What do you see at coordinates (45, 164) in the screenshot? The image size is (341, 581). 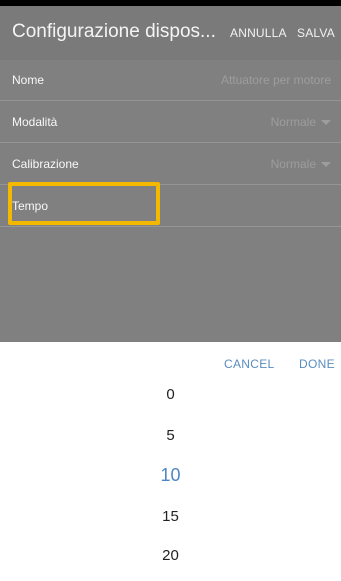 I see `field-label-calibrazione: Calibrazione` at bounding box center [45, 164].